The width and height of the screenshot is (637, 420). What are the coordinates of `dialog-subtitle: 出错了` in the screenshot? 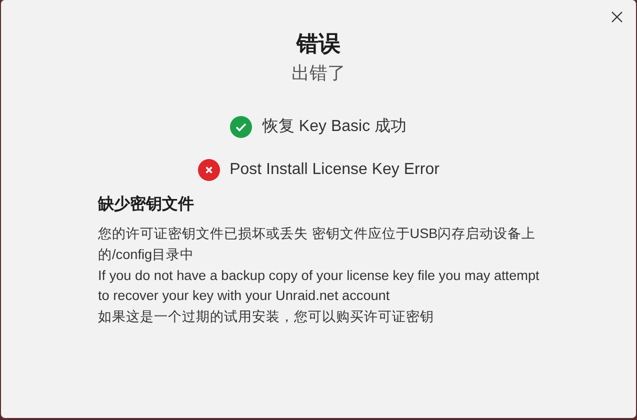 It's located at (319, 73).